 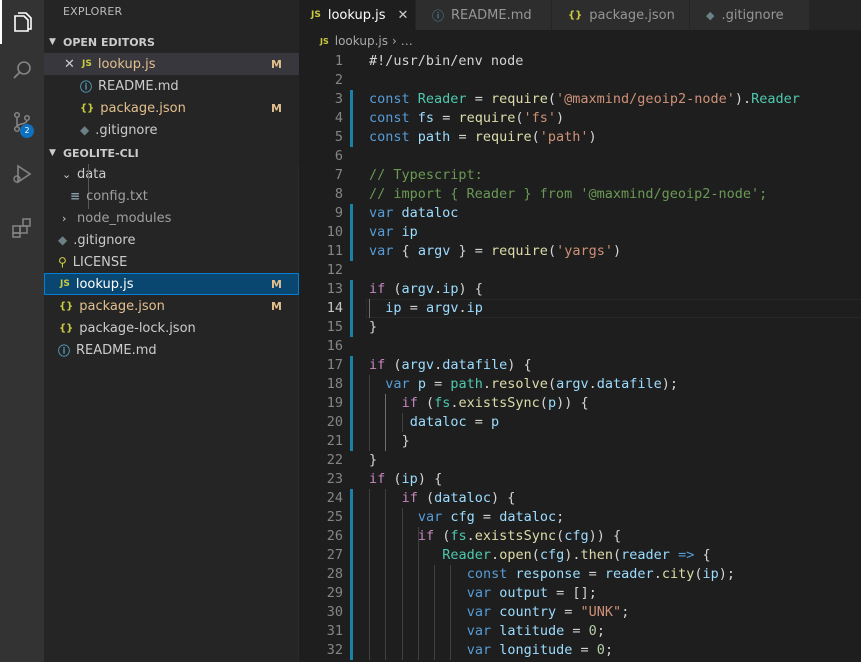 I want to click on search-icon, so click(x=22, y=70).